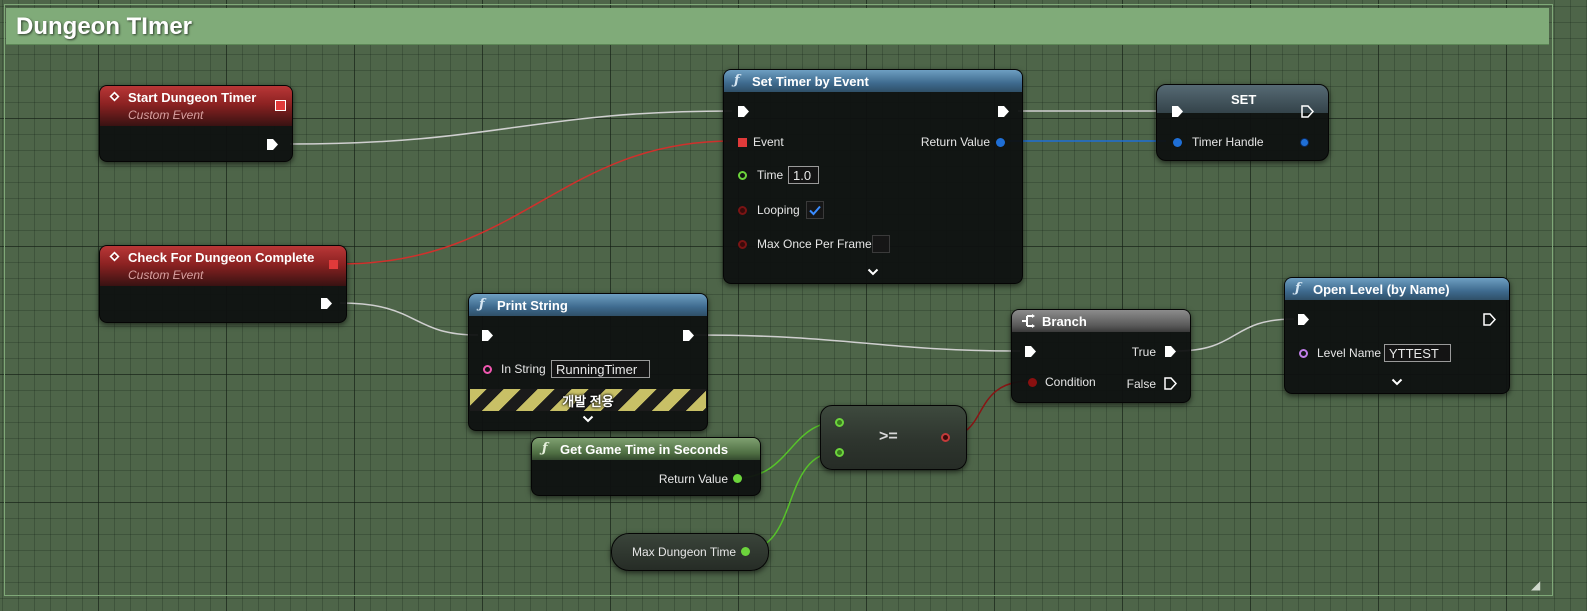 Image resolution: width=1587 pixels, height=611 pixels. I want to click on level-name-input: YTTEST, so click(1417, 353).